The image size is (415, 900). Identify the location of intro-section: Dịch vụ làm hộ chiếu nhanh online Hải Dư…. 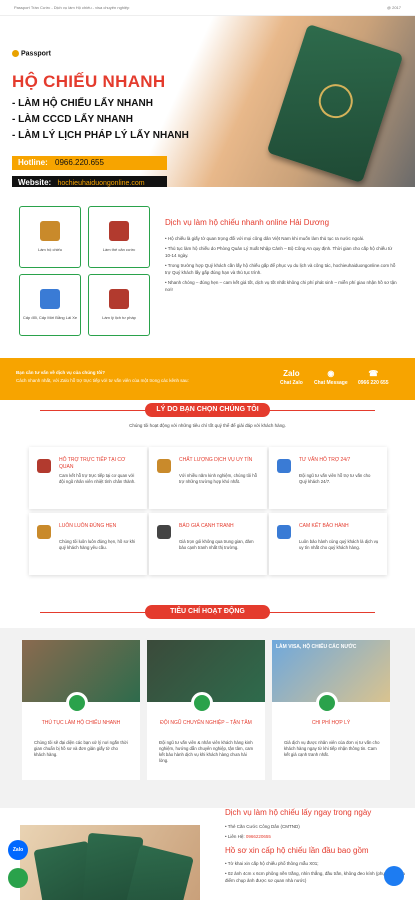
(282, 257).